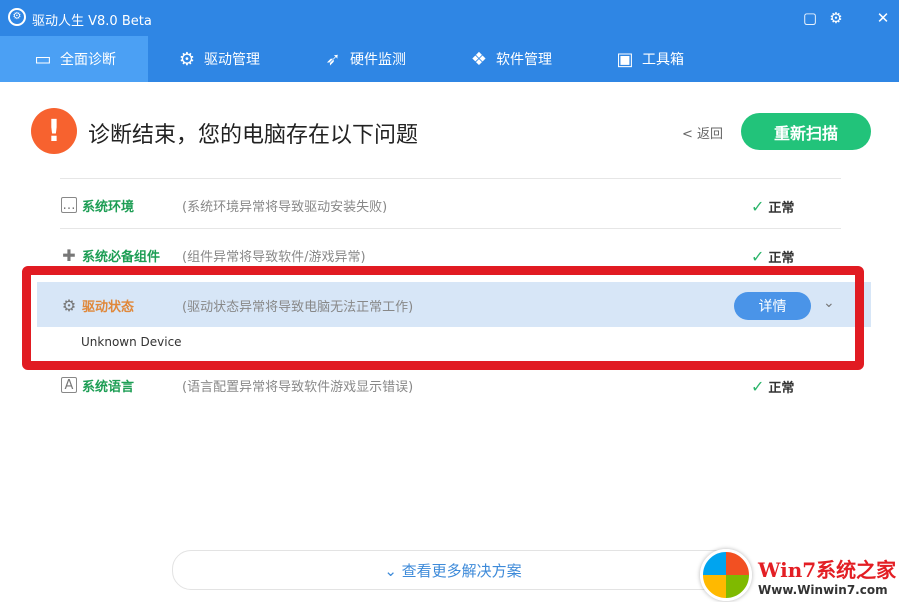 This screenshot has height=602, width=899. Describe the element at coordinates (333, 59) in the screenshot. I see `rocket-icon: ➶` at that location.